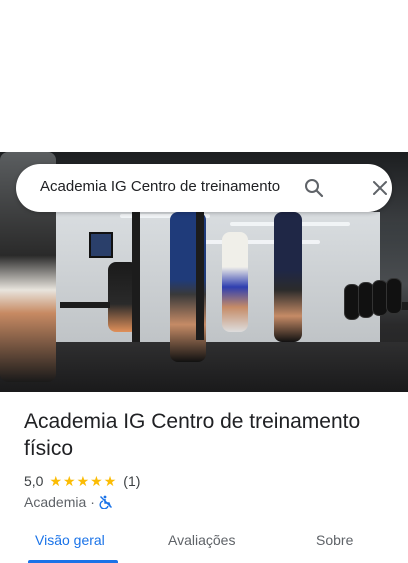  Describe the element at coordinates (201, 540) in the screenshot. I see `tab-reviews: Avaliações` at that location.